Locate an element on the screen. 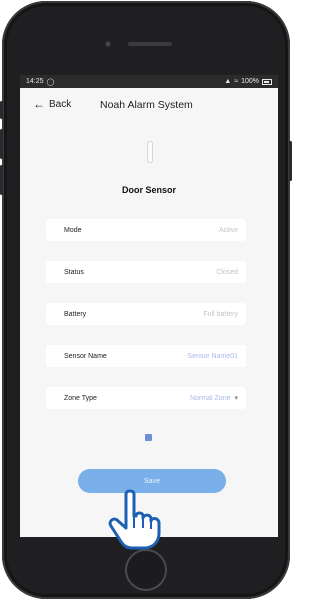  volume-up-button is located at coordinates (1, 144).